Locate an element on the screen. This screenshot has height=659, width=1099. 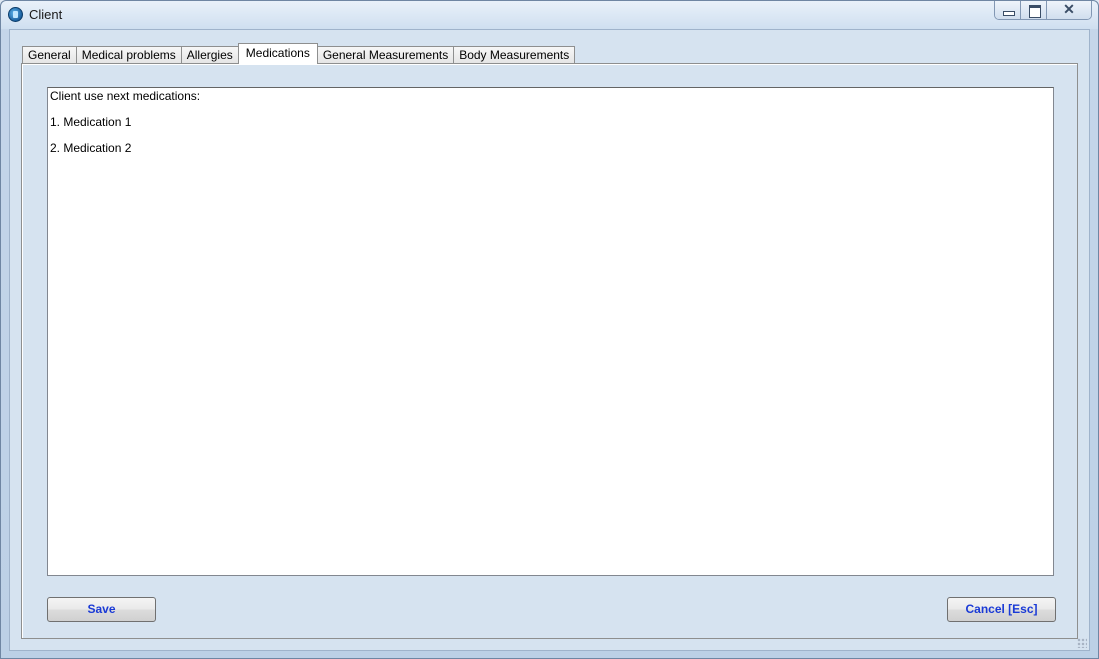
tab-general-measurements: General Measurements is located at coordinates (385, 55).